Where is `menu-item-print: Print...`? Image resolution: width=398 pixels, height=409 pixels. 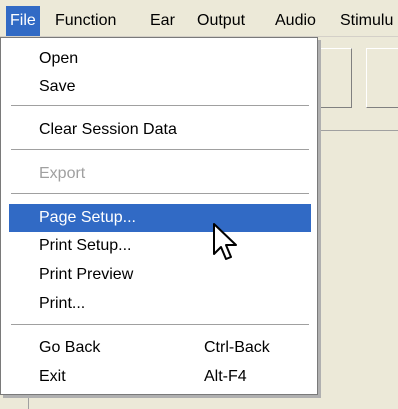
menu-item-print: Print... is located at coordinates (160, 304).